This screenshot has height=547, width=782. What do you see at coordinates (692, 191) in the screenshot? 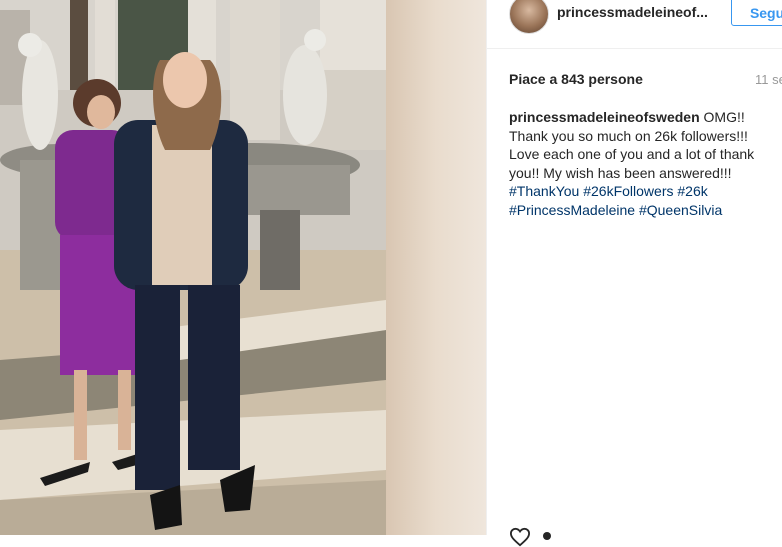
I see `hashtag-26k: #26k` at bounding box center [692, 191].